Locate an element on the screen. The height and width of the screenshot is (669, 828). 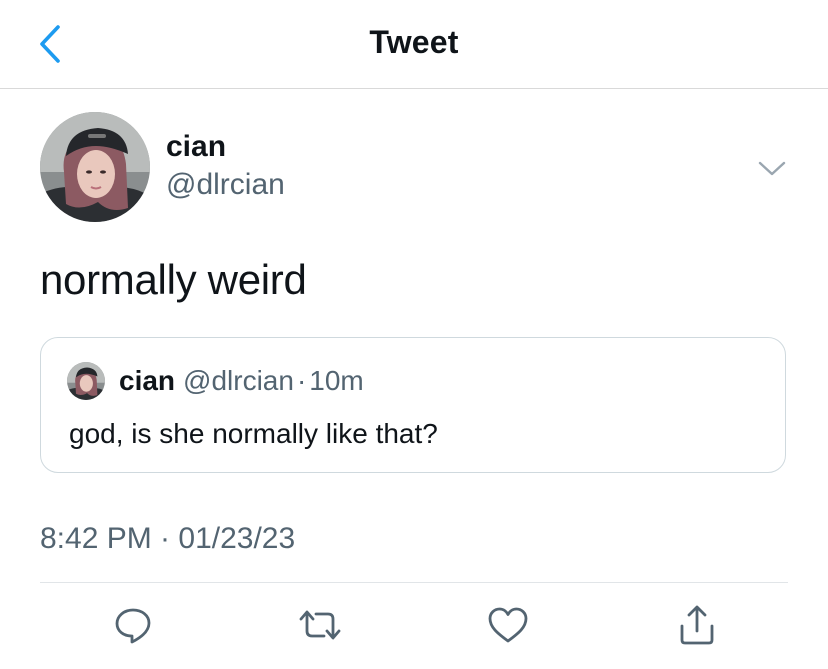
share-button is located at coordinates (697, 625).